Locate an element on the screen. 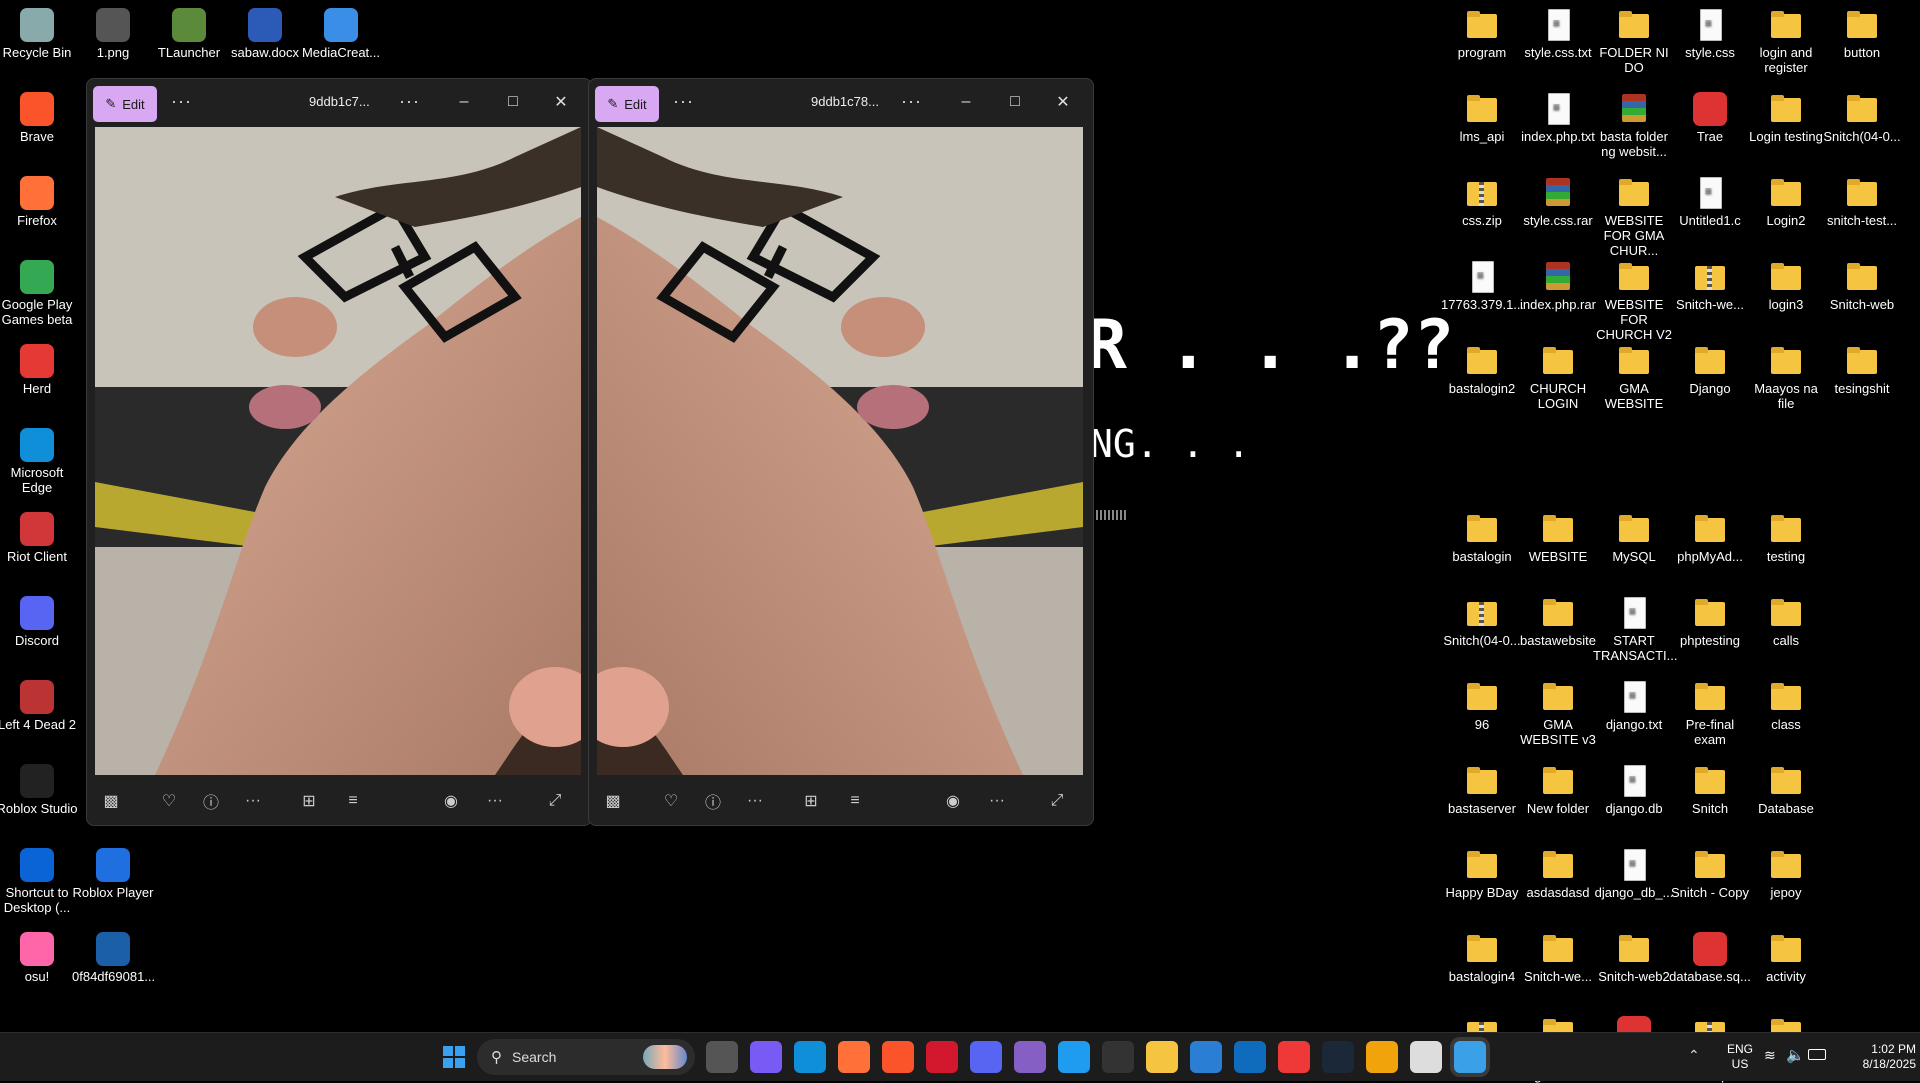  desktop-item: bastawebsite is located at coordinates (1558, 620).